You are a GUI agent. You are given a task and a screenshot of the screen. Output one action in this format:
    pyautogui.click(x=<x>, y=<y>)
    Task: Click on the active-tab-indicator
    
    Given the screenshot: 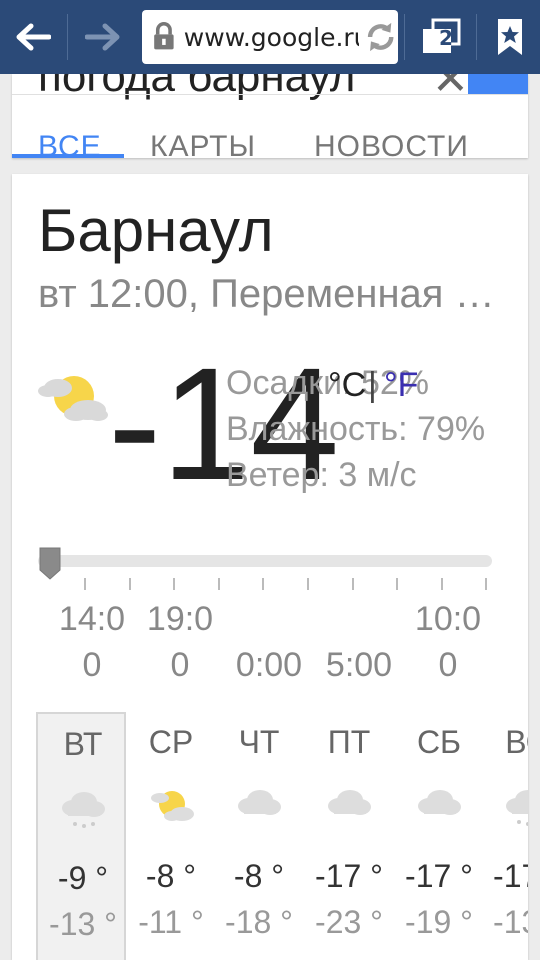 What is the action you would take?
    pyautogui.click(x=68, y=156)
    